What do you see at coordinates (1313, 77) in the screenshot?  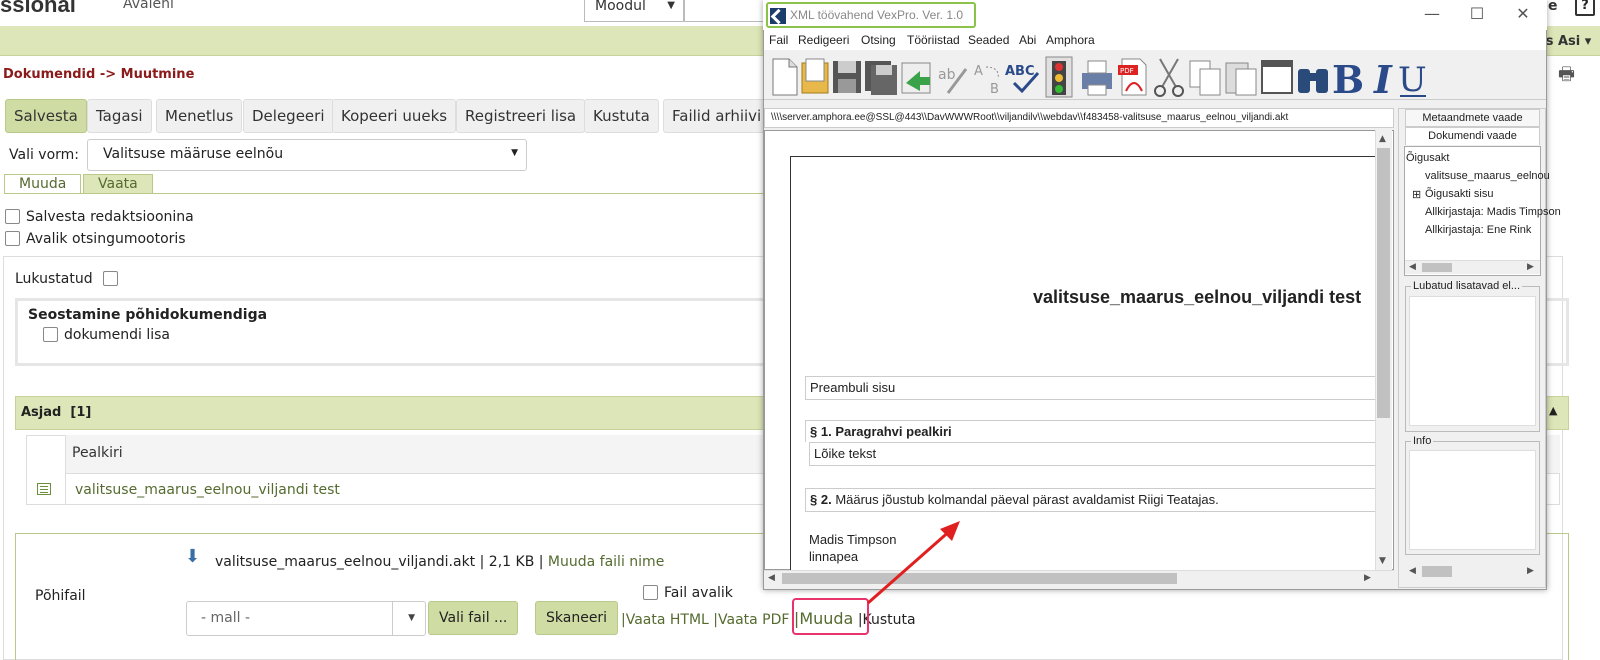 I see `find-binoculars-icon` at bounding box center [1313, 77].